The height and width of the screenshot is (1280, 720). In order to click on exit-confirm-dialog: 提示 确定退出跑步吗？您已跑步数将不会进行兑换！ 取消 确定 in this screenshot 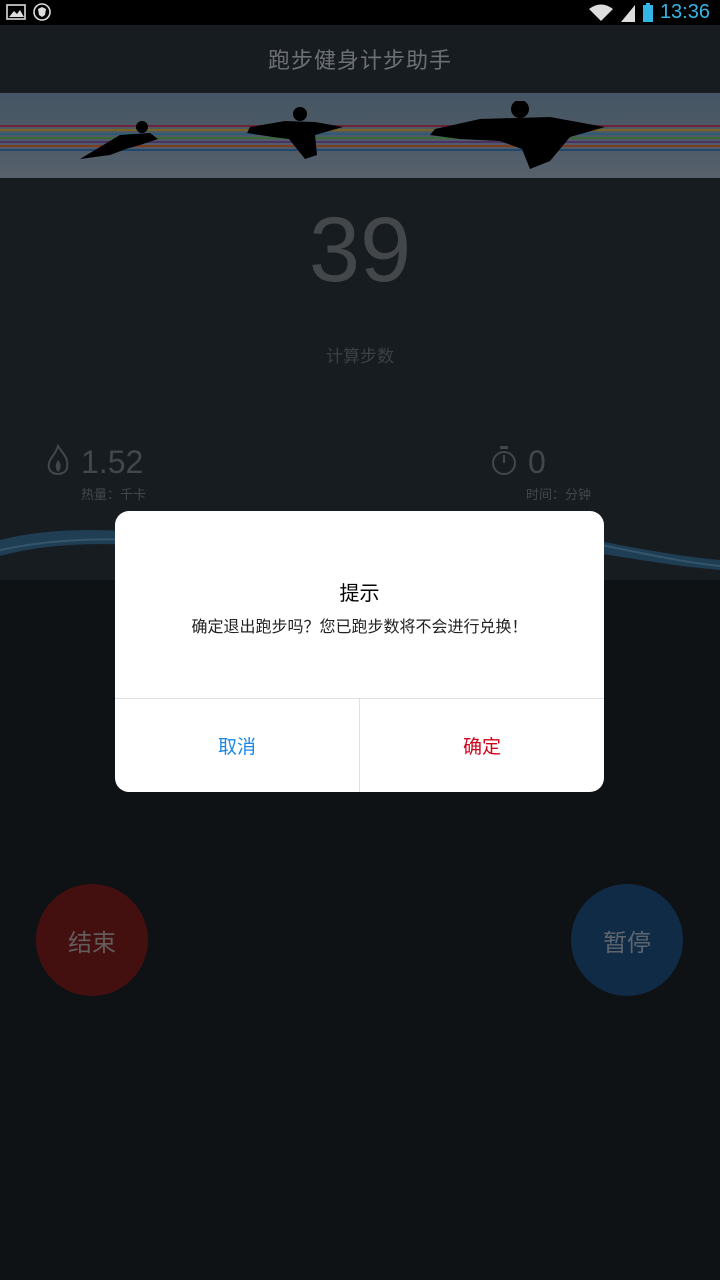, I will do `click(359, 651)`.